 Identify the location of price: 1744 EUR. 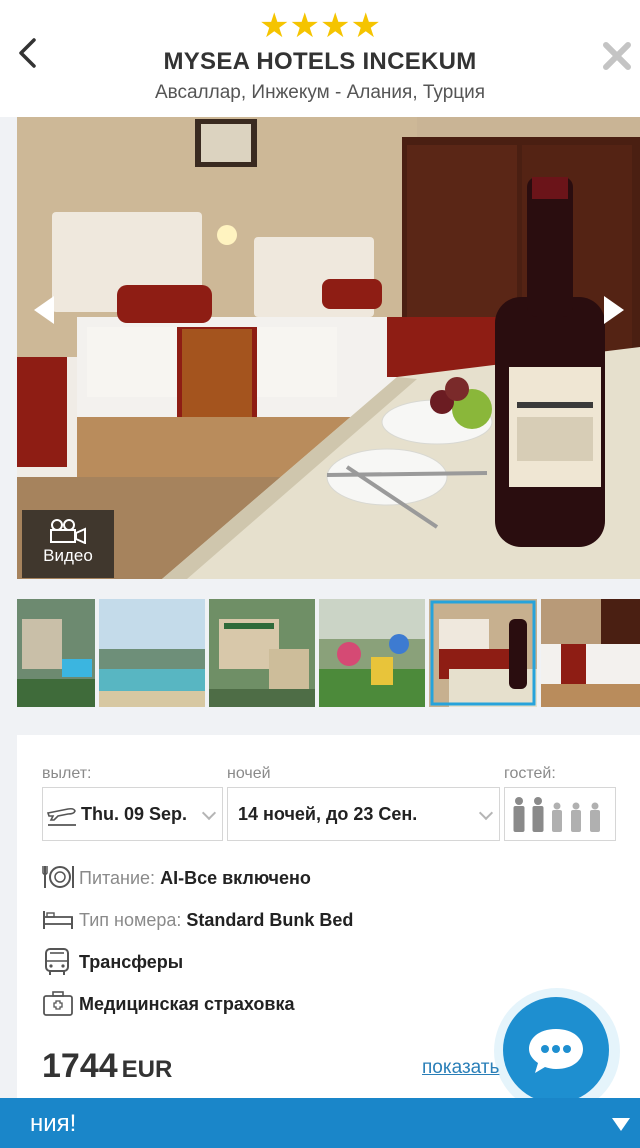
(107, 1066).